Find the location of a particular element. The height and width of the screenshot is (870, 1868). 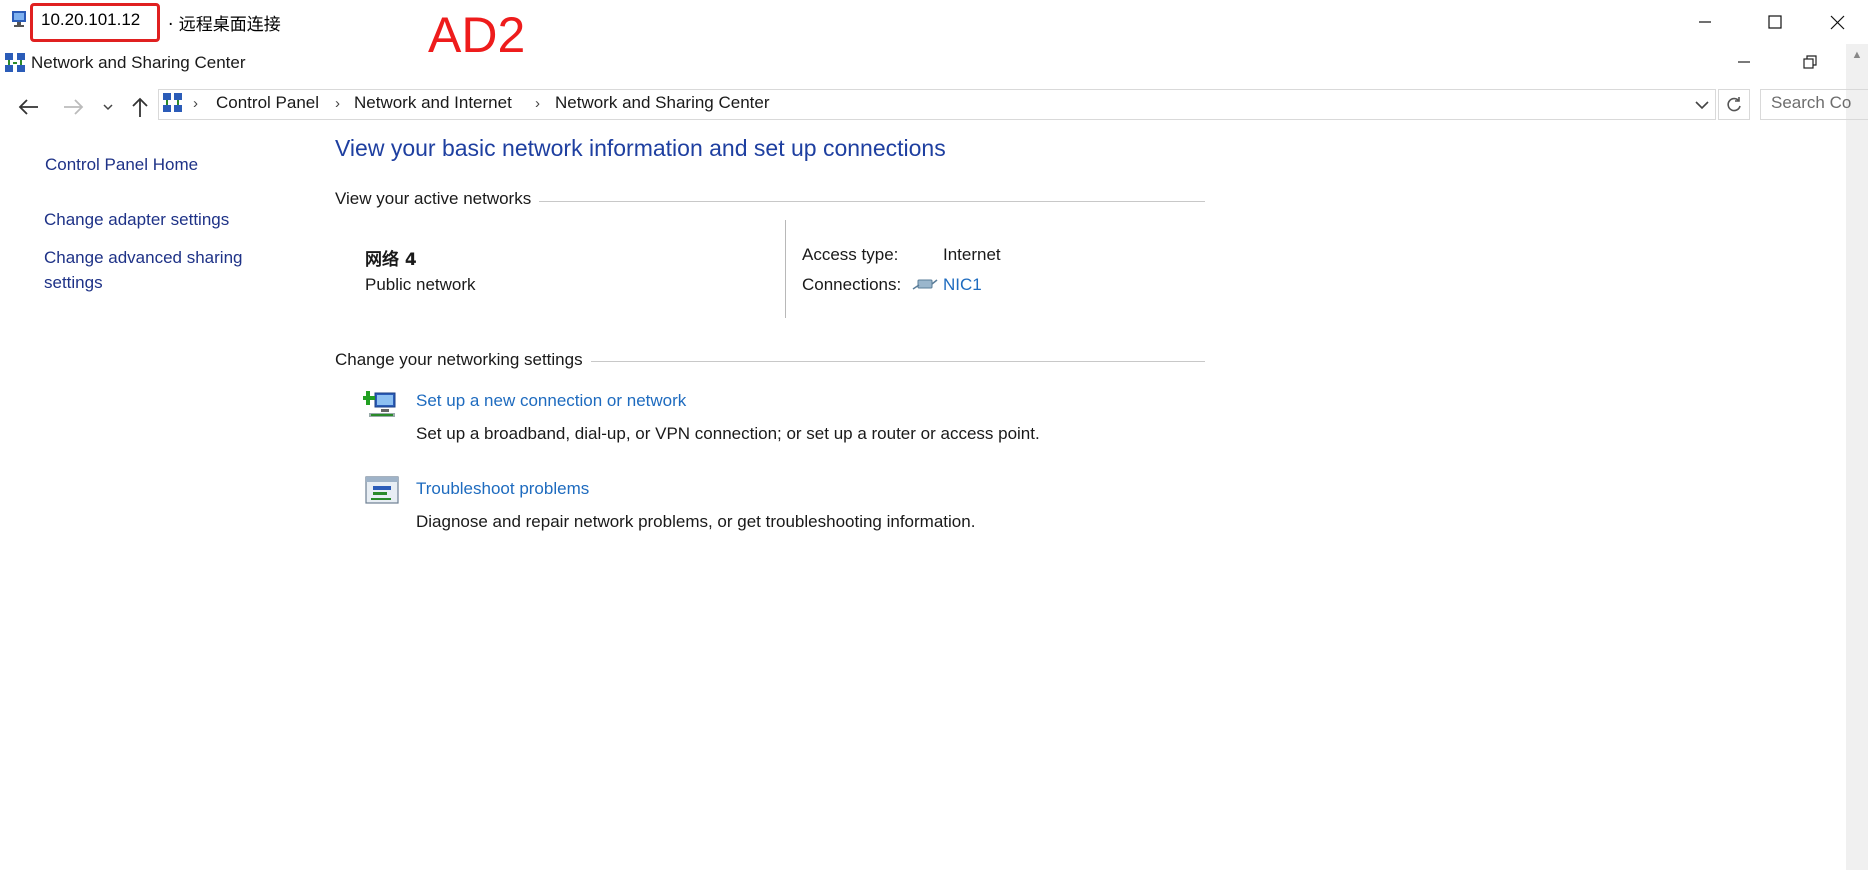

restore-icon is located at coordinates (1810, 62).